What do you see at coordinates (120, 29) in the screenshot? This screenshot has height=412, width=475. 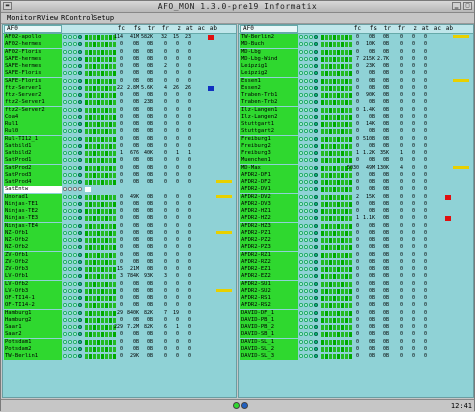 I see `column-header-fc: fc` at bounding box center [120, 29].